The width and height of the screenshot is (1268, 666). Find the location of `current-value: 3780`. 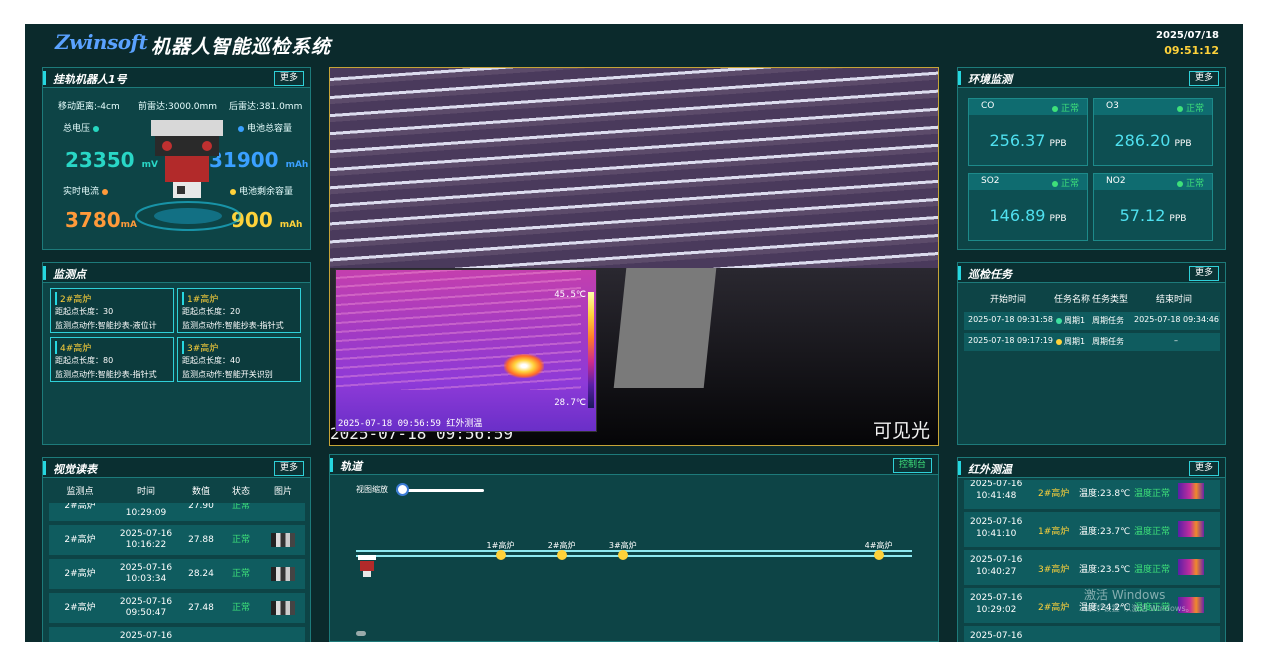

current-value: 3780 is located at coordinates (93, 220).